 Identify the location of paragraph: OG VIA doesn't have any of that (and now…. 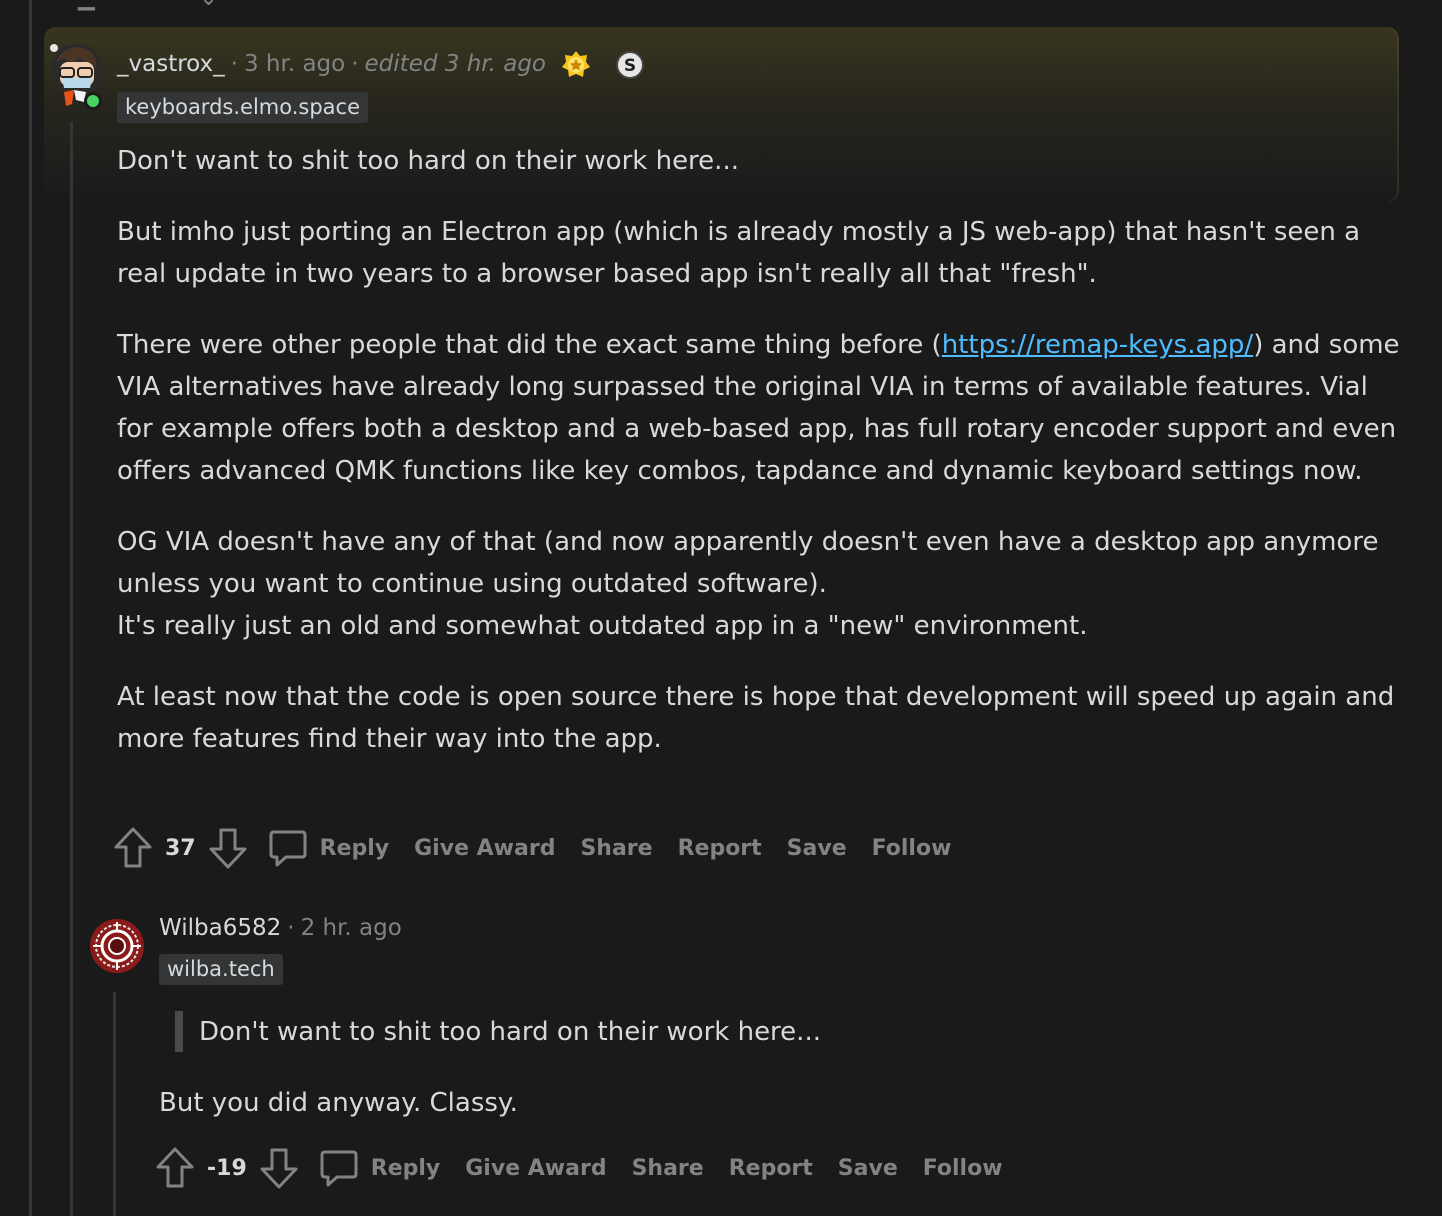
(748, 584).